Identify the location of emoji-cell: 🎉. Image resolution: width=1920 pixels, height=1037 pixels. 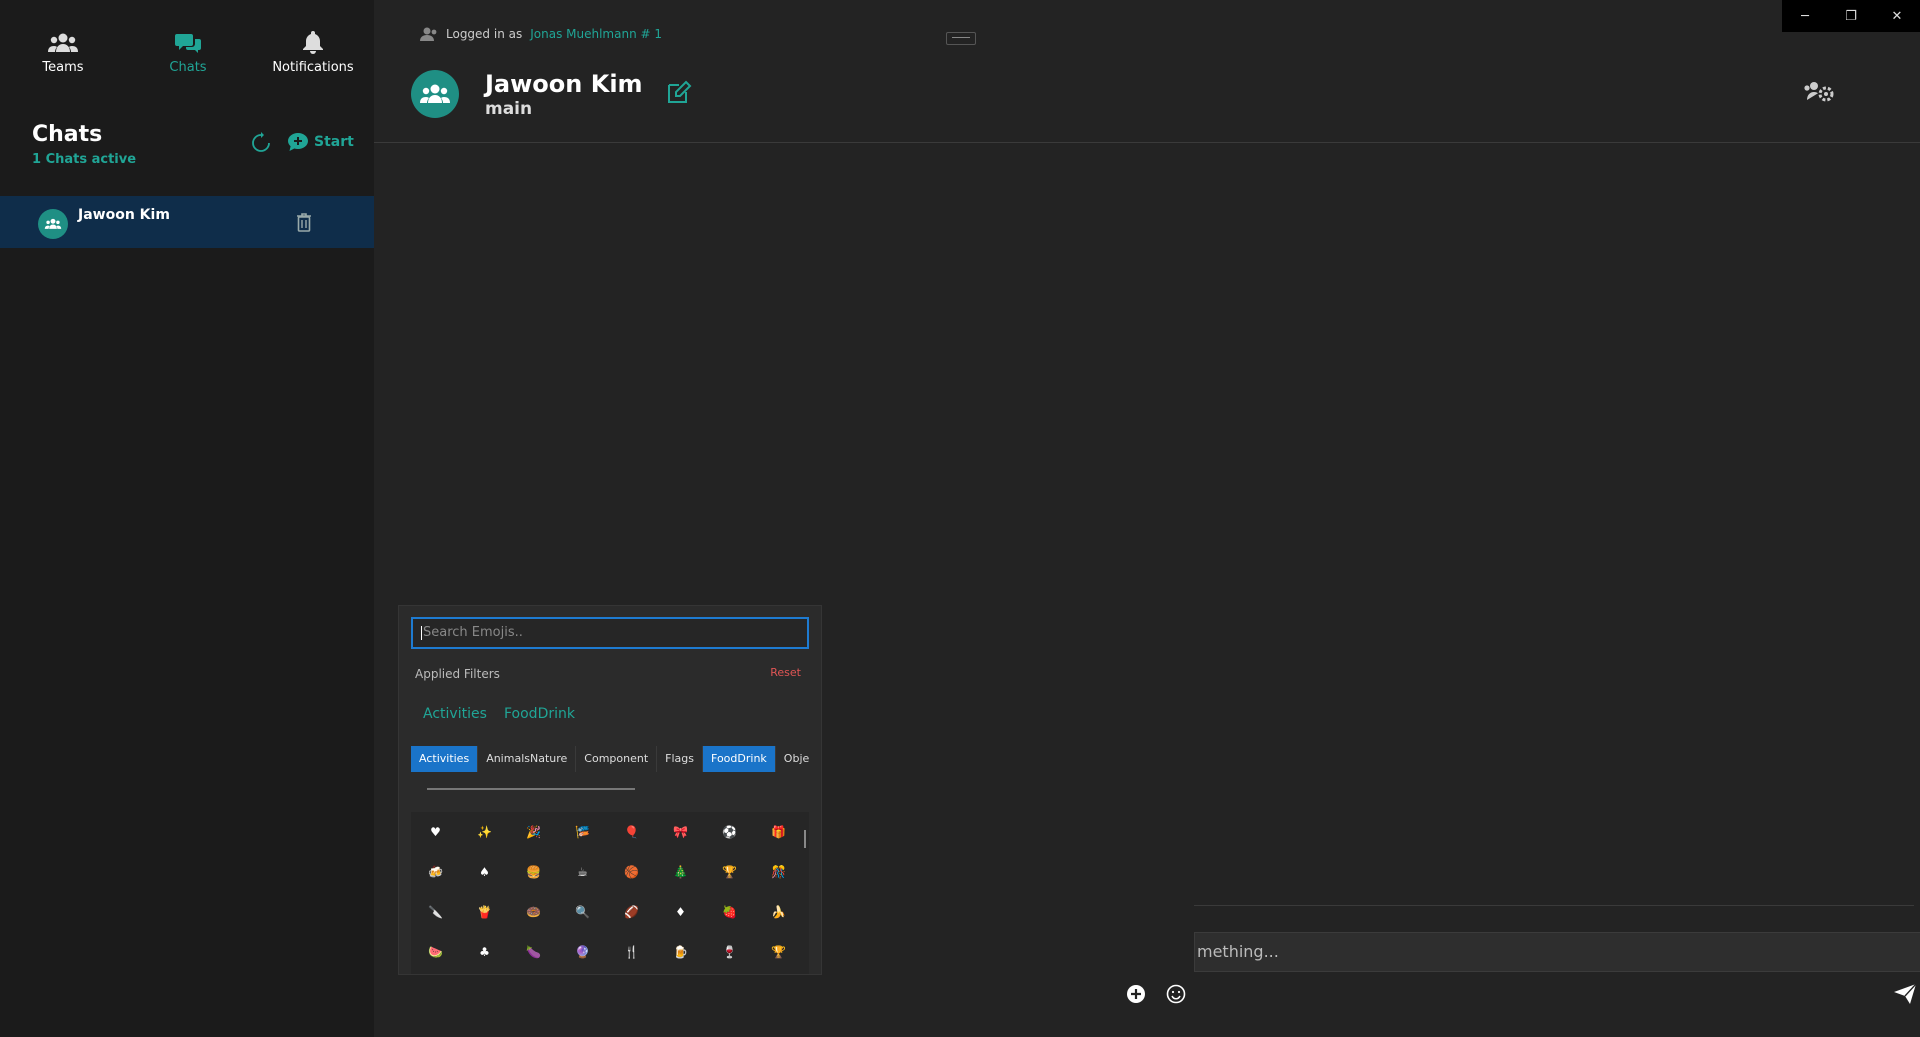
(533, 832).